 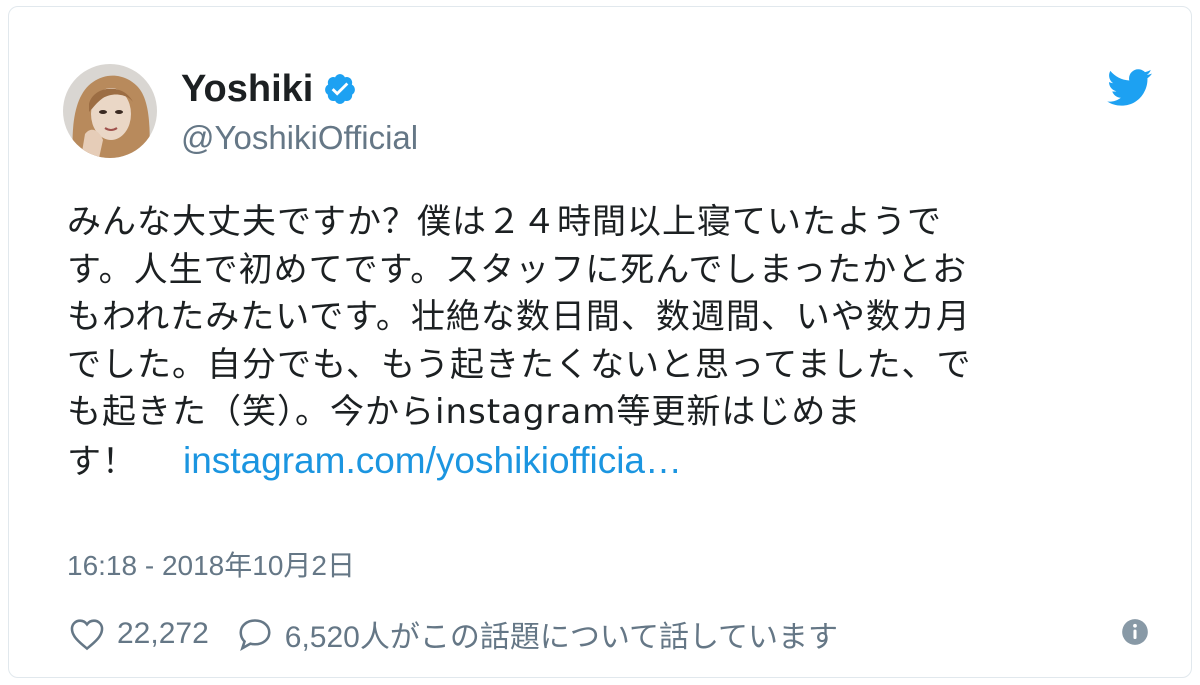 What do you see at coordinates (340, 89) in the screenshot?
I see `verified-badge-icon` at bounding box center [340, 89].